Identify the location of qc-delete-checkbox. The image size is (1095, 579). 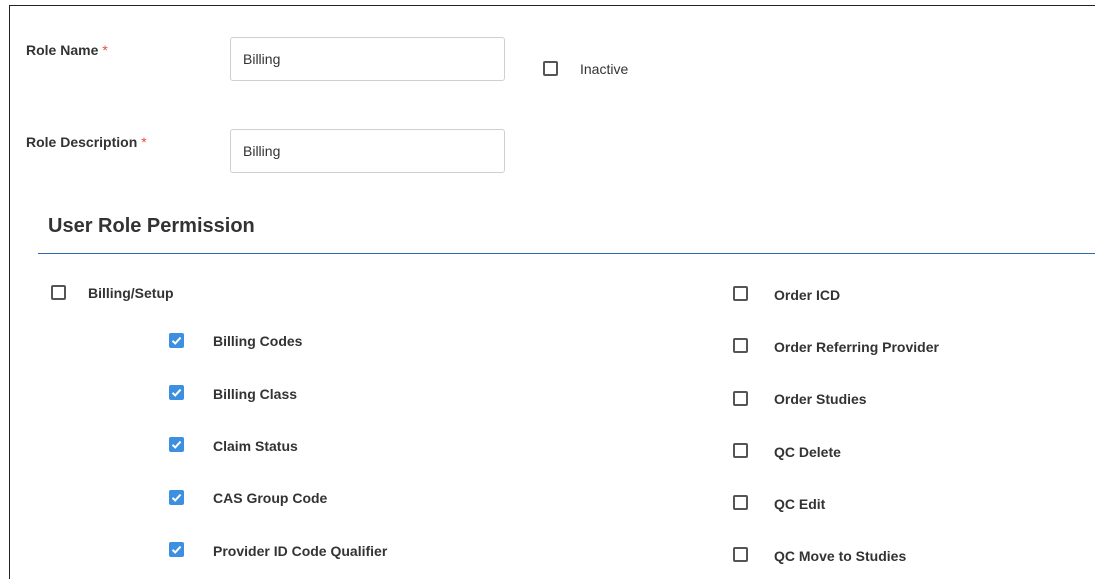
(740, 450).